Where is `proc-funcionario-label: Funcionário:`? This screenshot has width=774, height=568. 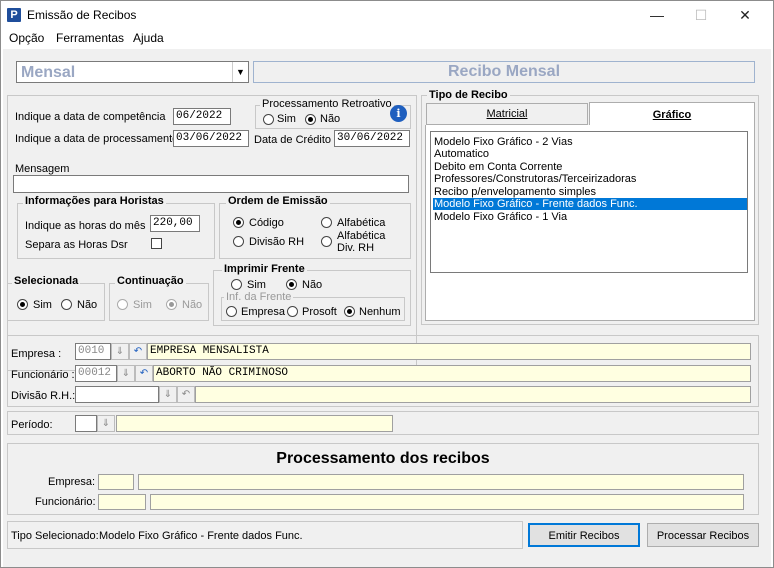 proc-funcionario-label: Funcionário: is located at coordinates (65, 502).